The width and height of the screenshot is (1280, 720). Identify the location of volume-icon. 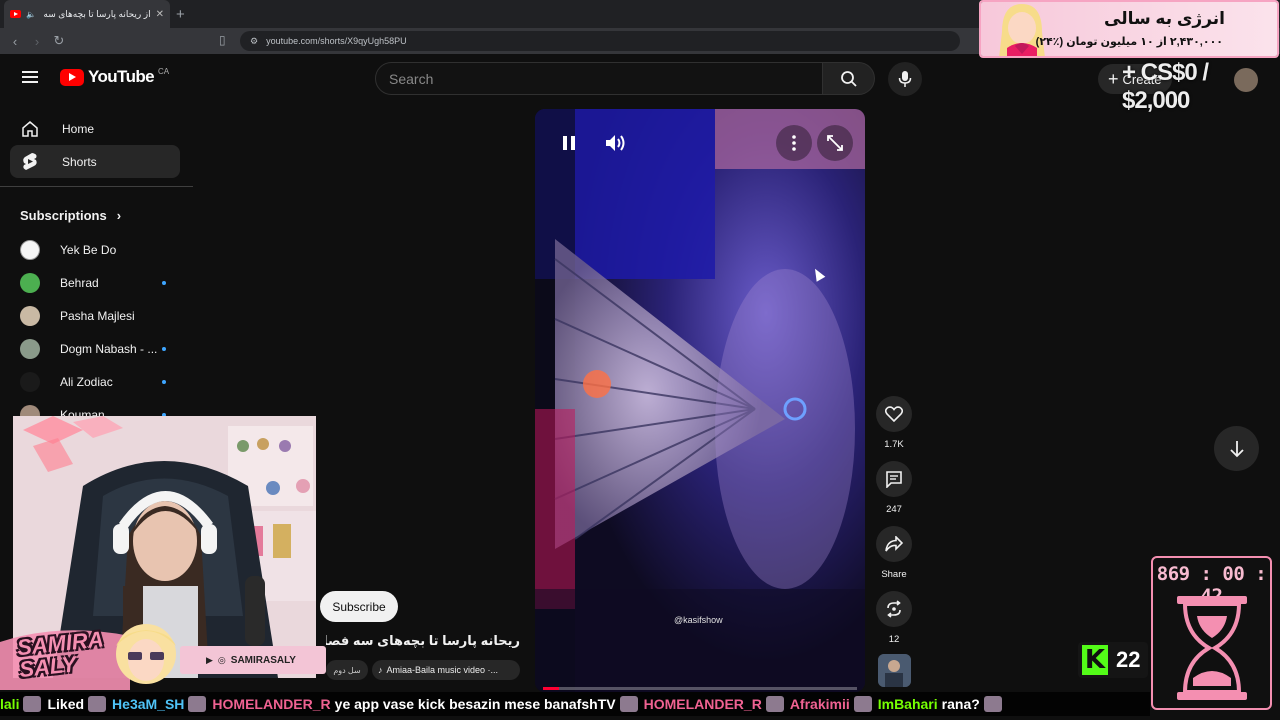
(615, 143).